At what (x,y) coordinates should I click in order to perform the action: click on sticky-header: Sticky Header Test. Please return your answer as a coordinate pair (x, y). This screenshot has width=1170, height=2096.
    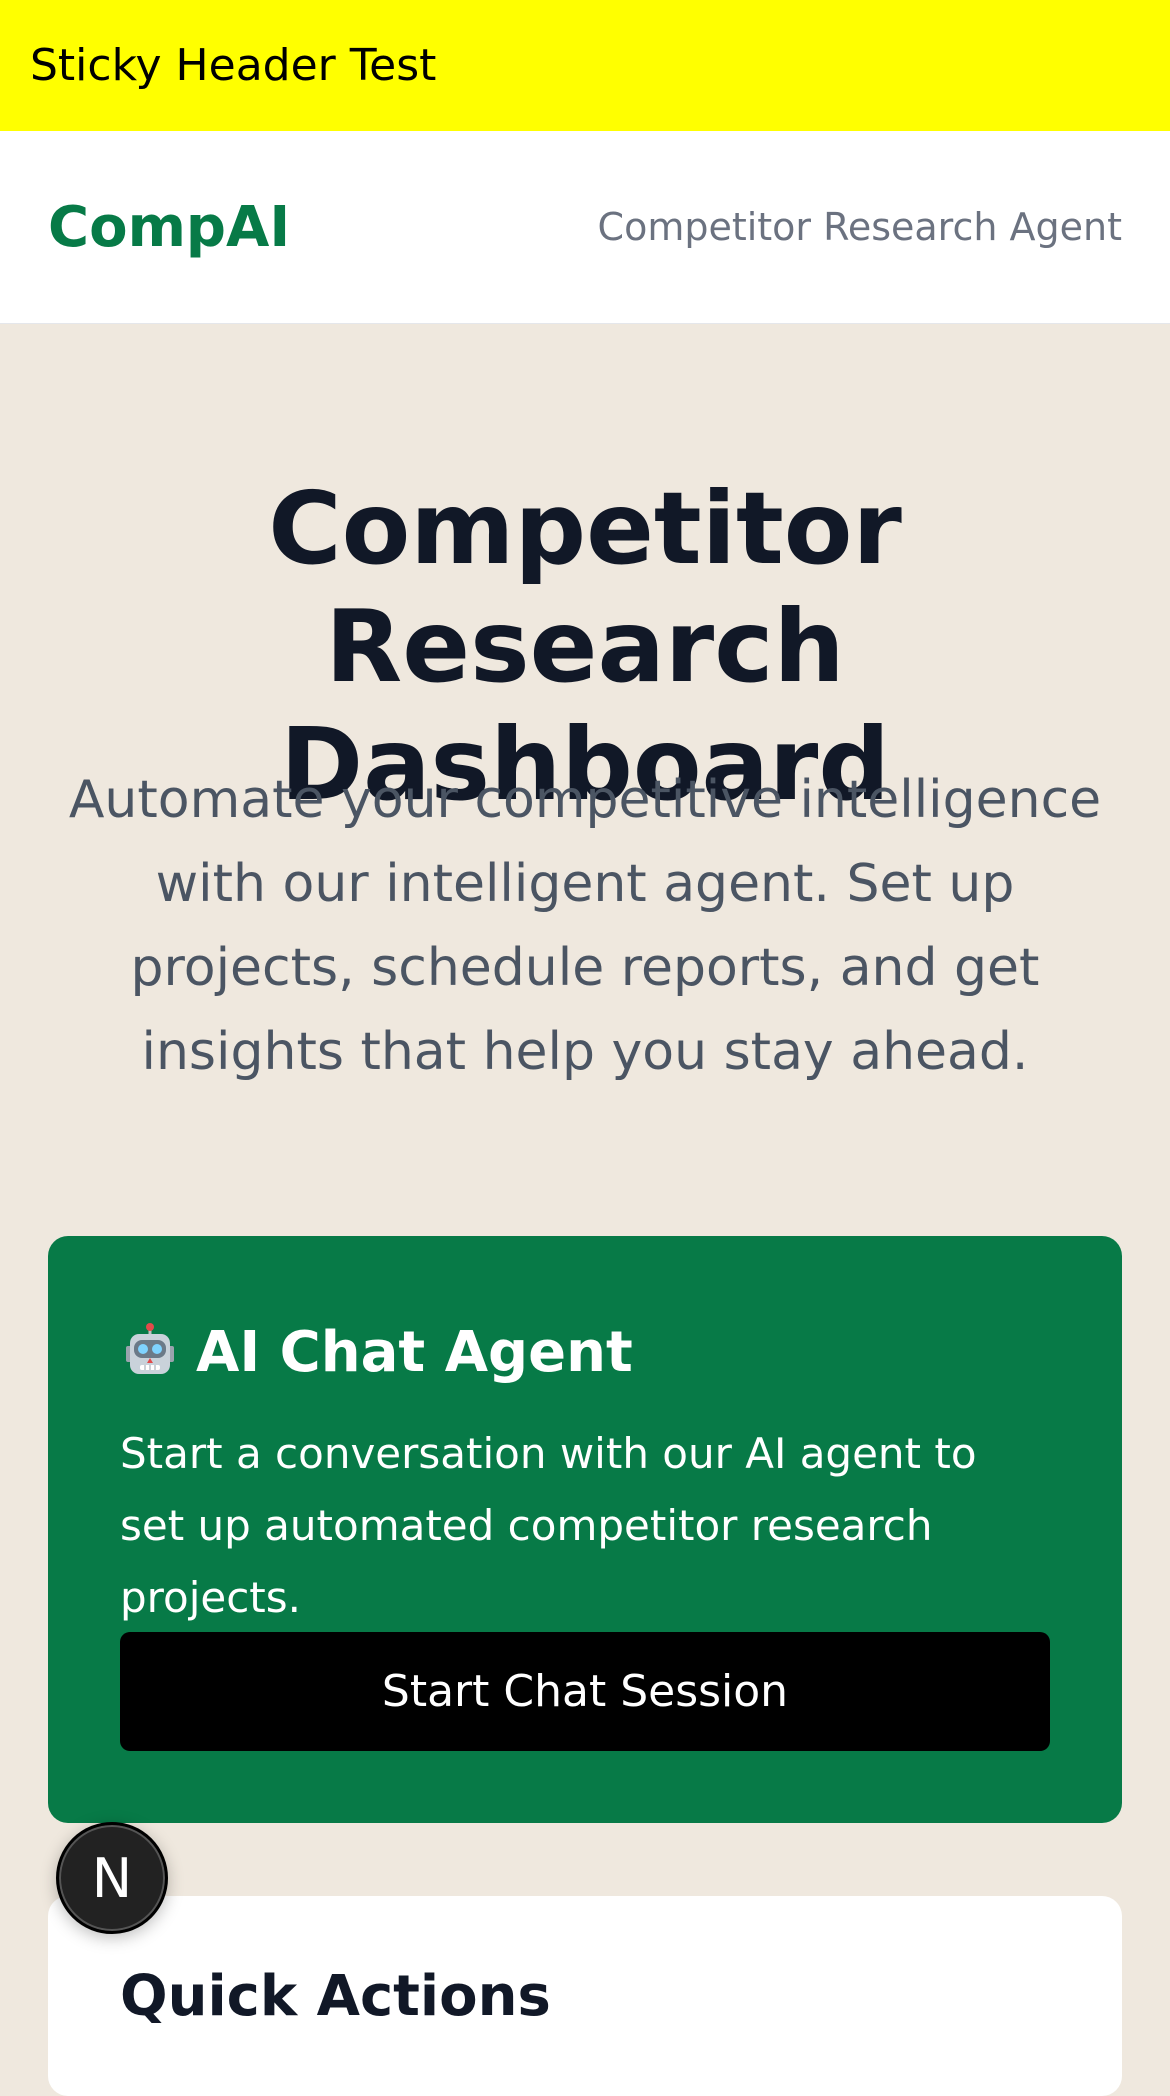
    Looking at the image, I should click on (585, 65).